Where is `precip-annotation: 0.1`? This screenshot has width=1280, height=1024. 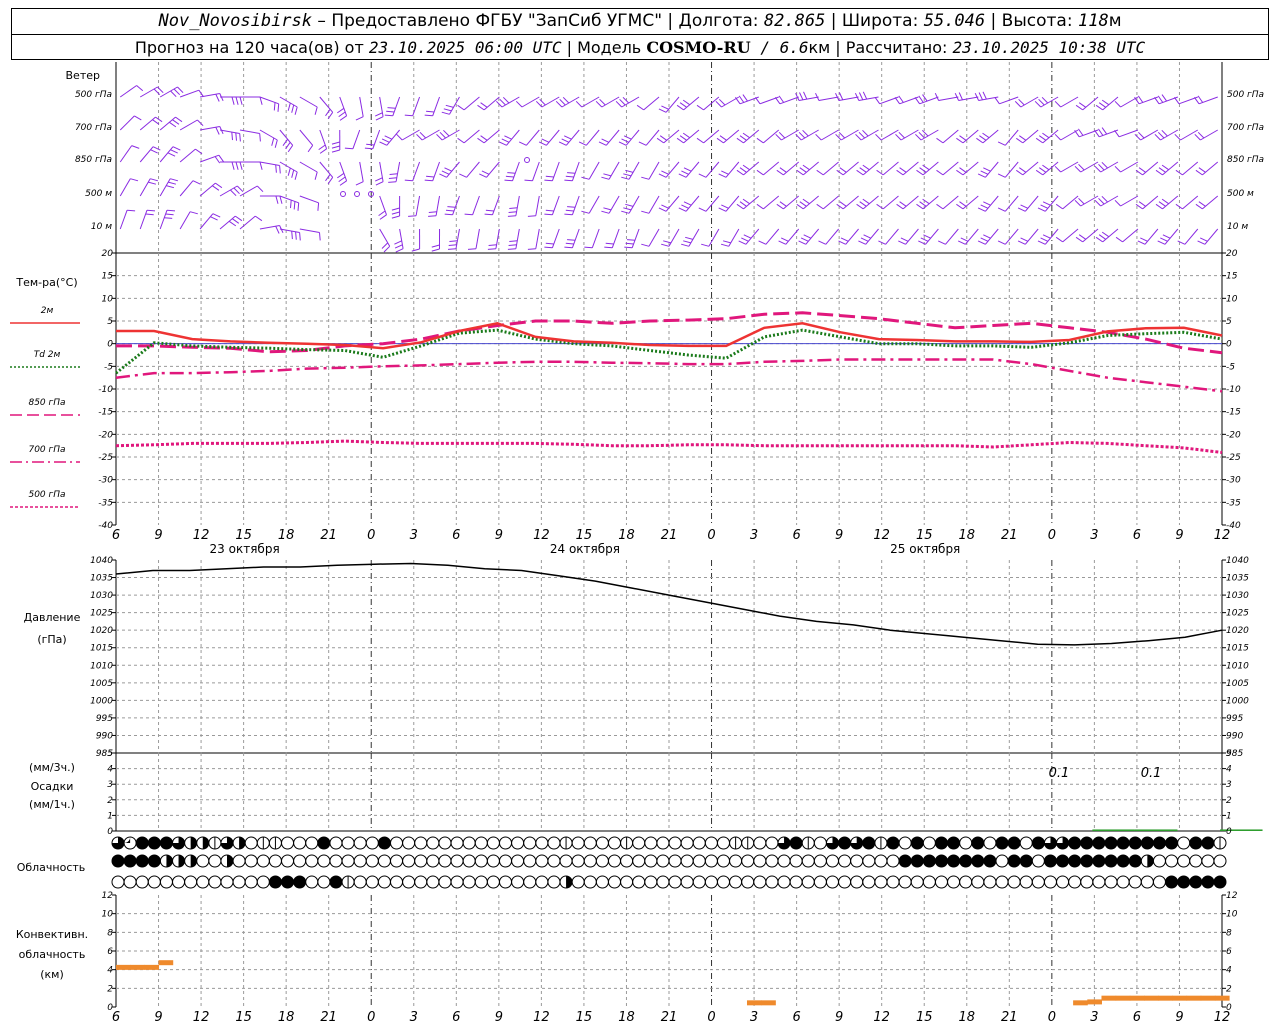 precip-annotation: 0.1 is located at coordinates (1059, 773).